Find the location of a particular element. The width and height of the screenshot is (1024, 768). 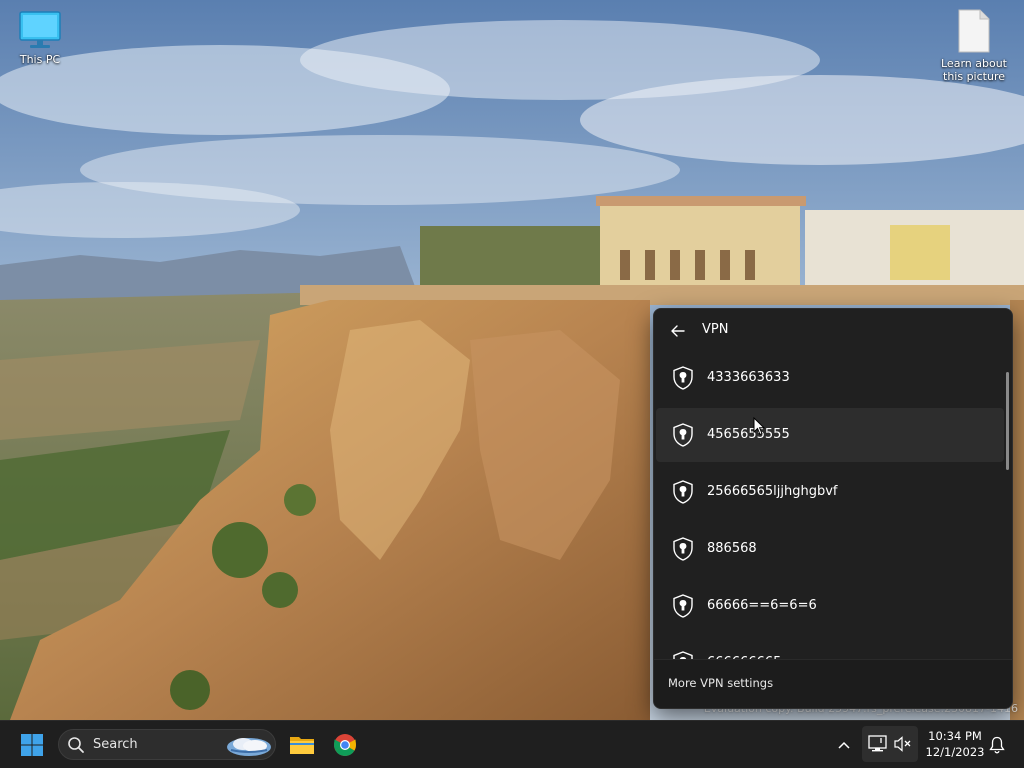

clock-time: 10:34 PM is located at coordinates (955, 736).